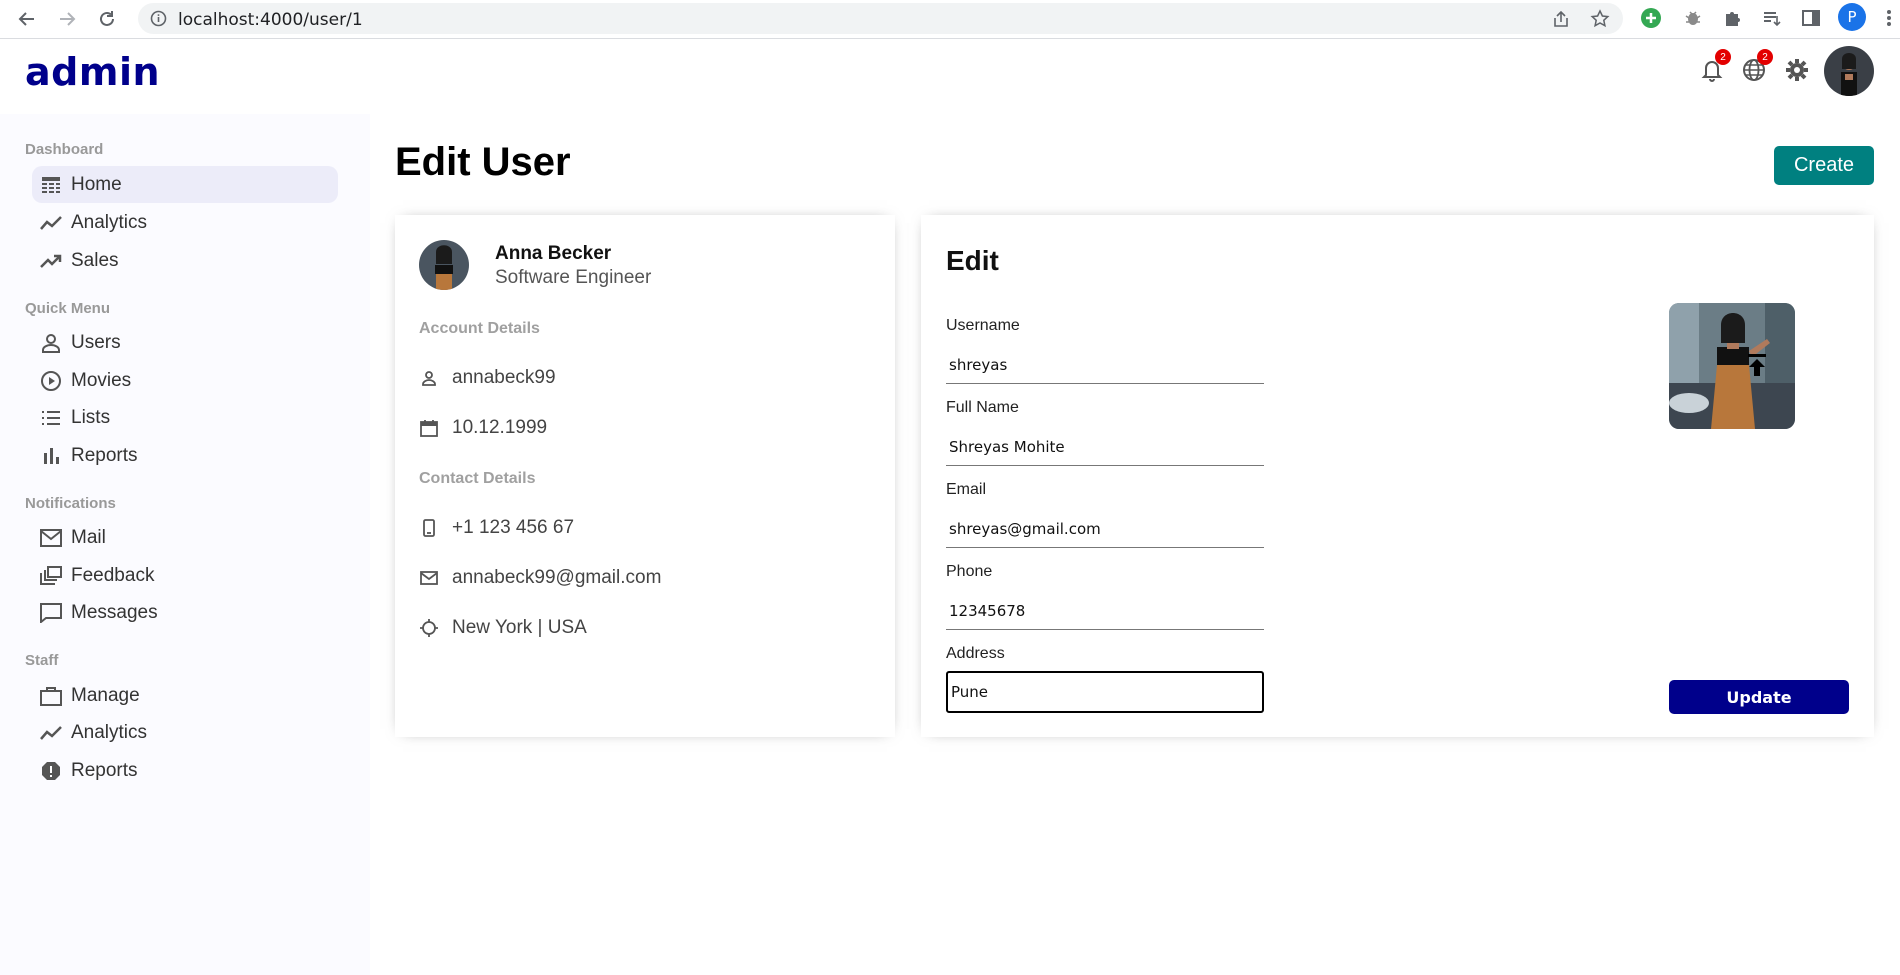 This screenshot has width=1900, height=975. What do you see at coordinates (270, 20) in the screenshot?
I see `url-text: localhost:4000/user/1` at bounding box center [270, 20].